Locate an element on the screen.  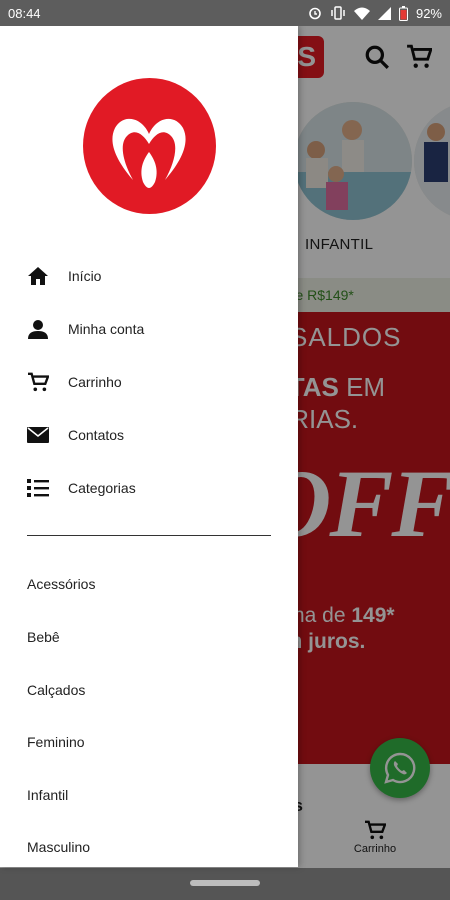
menu-item-categorias: Categorias is located at coordinates (149, 488).